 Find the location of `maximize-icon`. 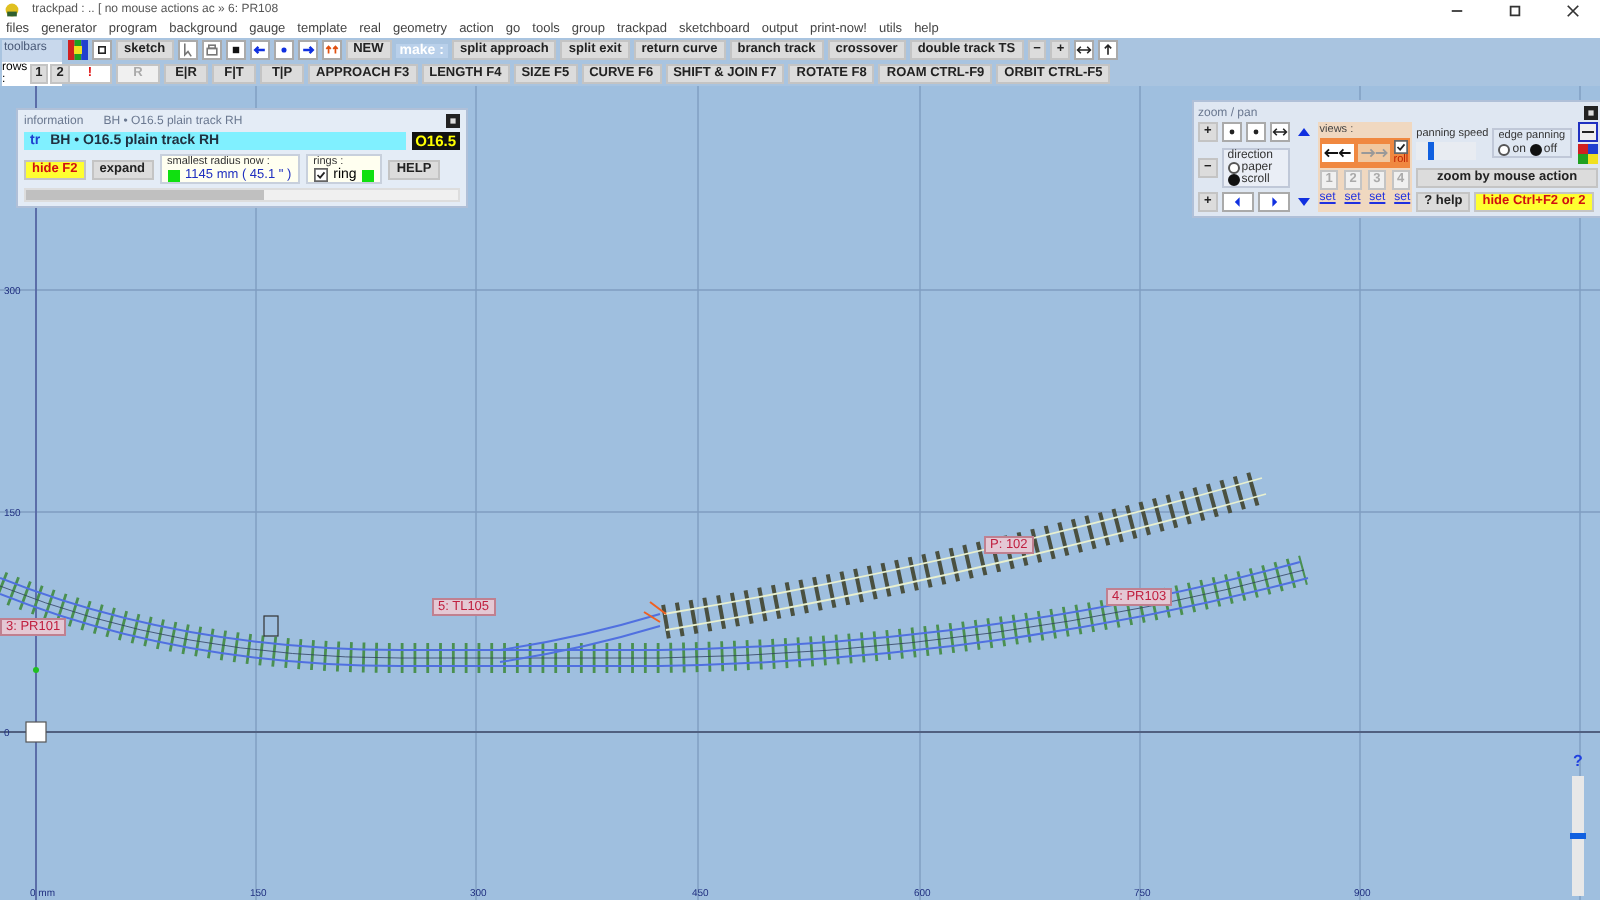

maximize-icon is located at coordinates (1515, 10).